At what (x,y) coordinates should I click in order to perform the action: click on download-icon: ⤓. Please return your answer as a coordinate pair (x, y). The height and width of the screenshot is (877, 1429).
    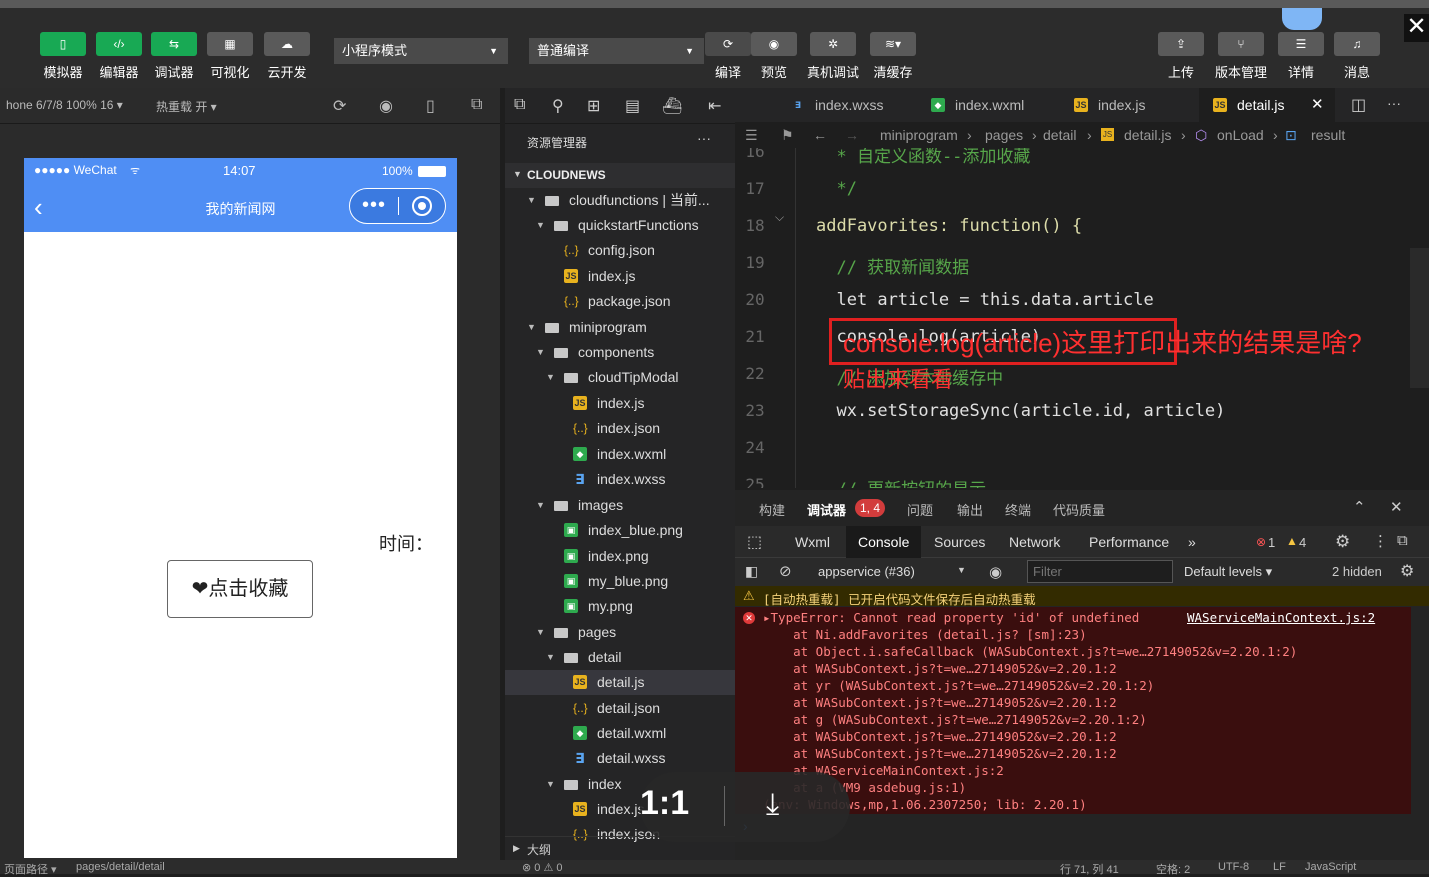
    Looking at the image, I should click on (772, 805).